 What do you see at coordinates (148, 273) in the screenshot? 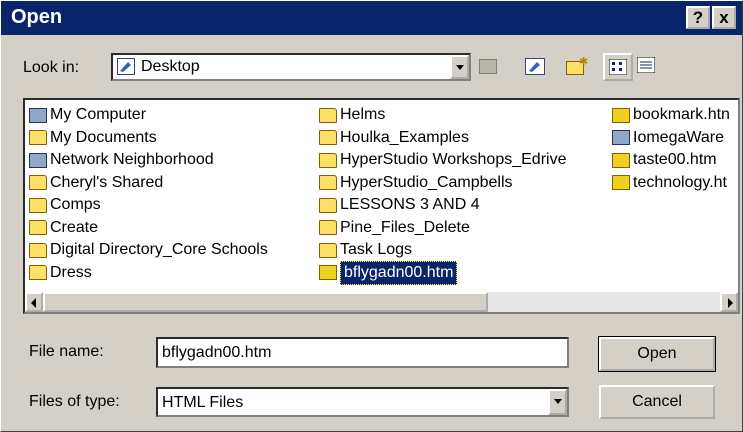
I see `file-list-item: Dress` at bounding box center [148, 273].